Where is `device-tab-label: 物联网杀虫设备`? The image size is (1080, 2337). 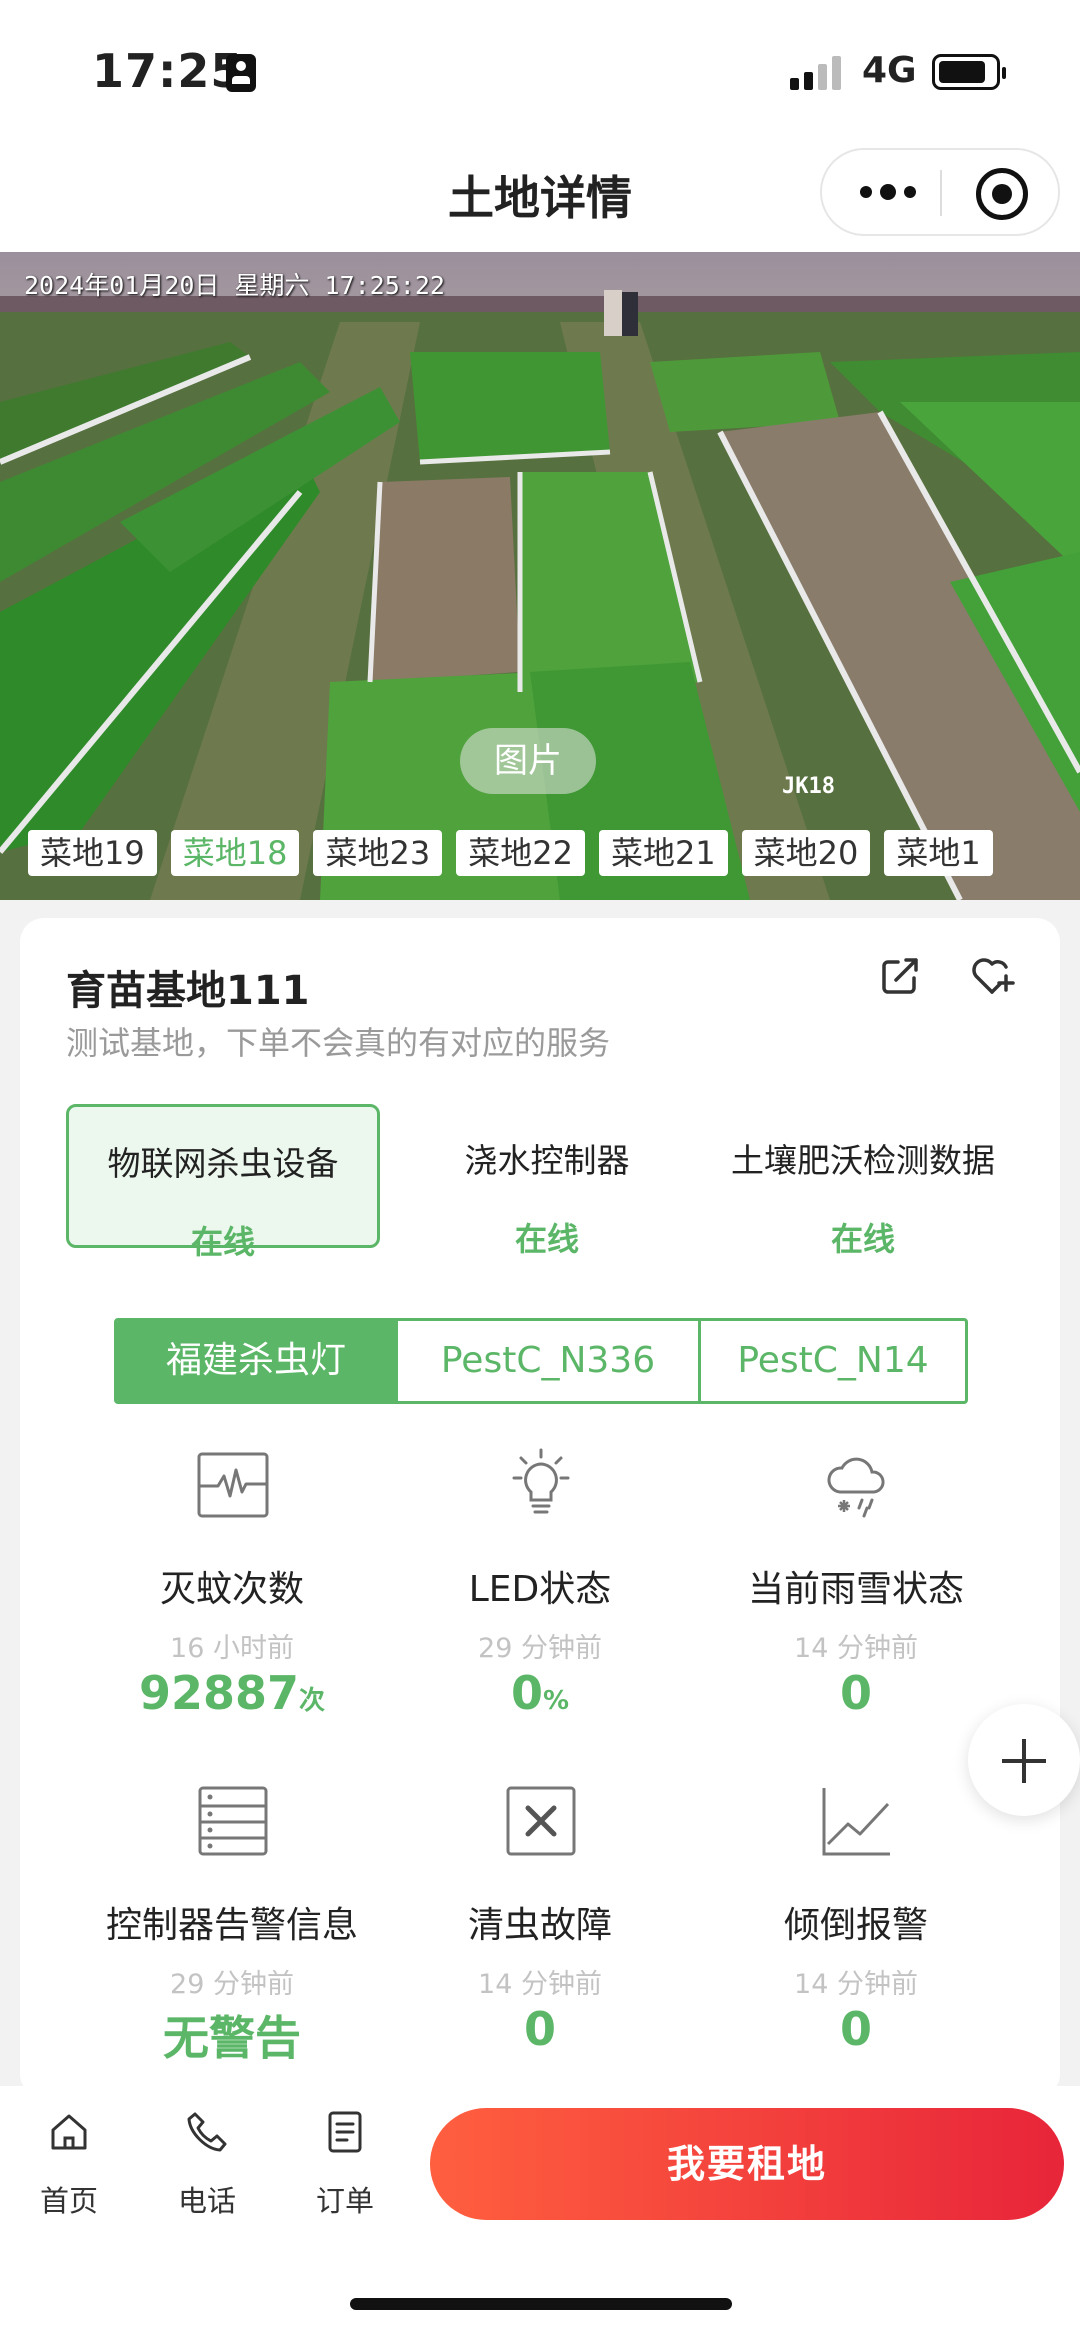 device-tab-label: 物联网杀虫设备 is located at coordinates (223, 1163).